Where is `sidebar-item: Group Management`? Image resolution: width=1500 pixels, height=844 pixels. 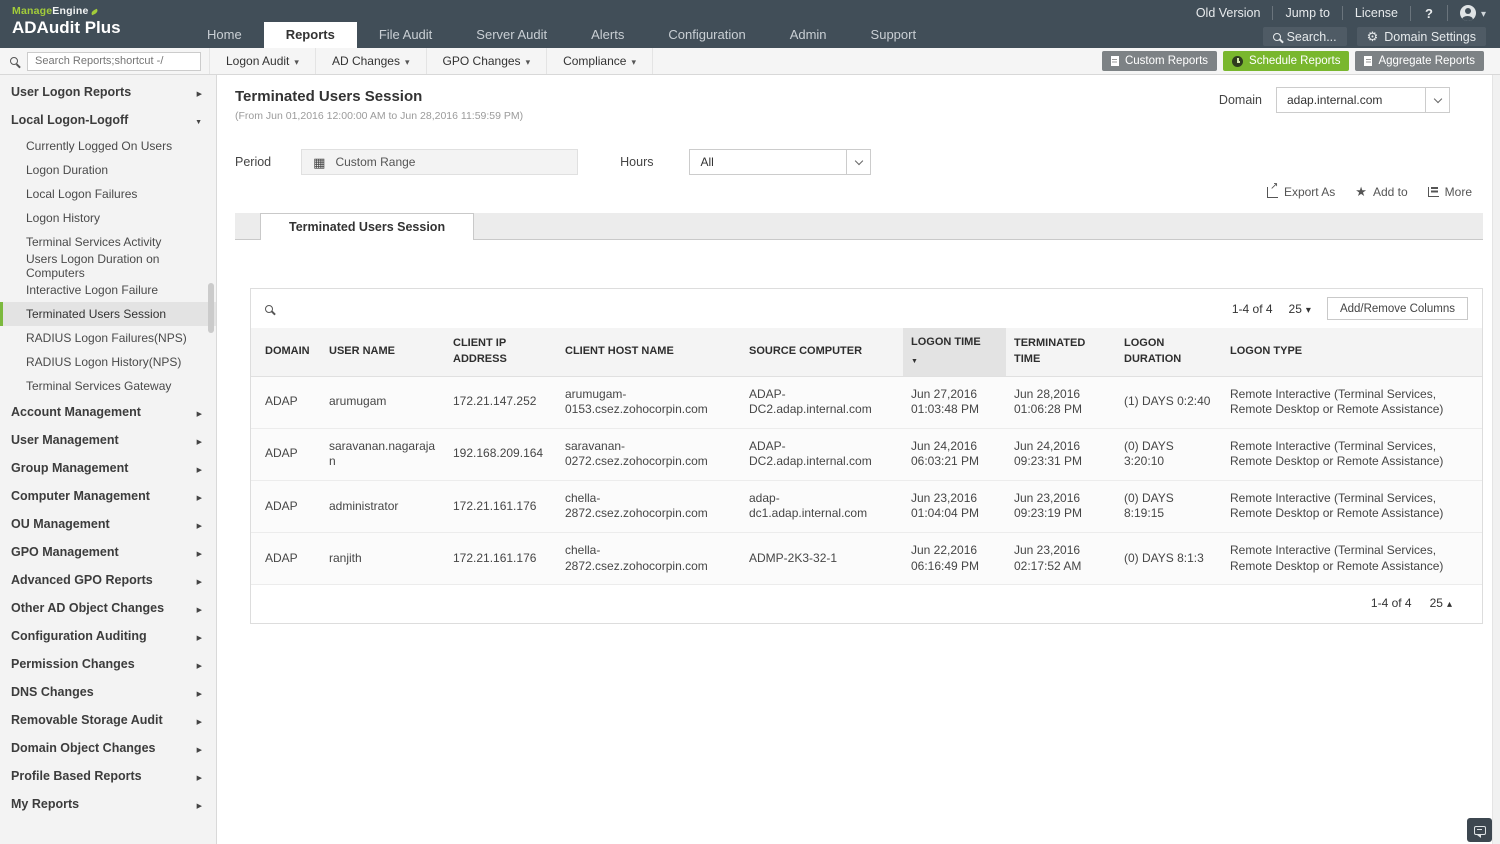 sidebar-item: Group Management is located at coordinates (108, 468).